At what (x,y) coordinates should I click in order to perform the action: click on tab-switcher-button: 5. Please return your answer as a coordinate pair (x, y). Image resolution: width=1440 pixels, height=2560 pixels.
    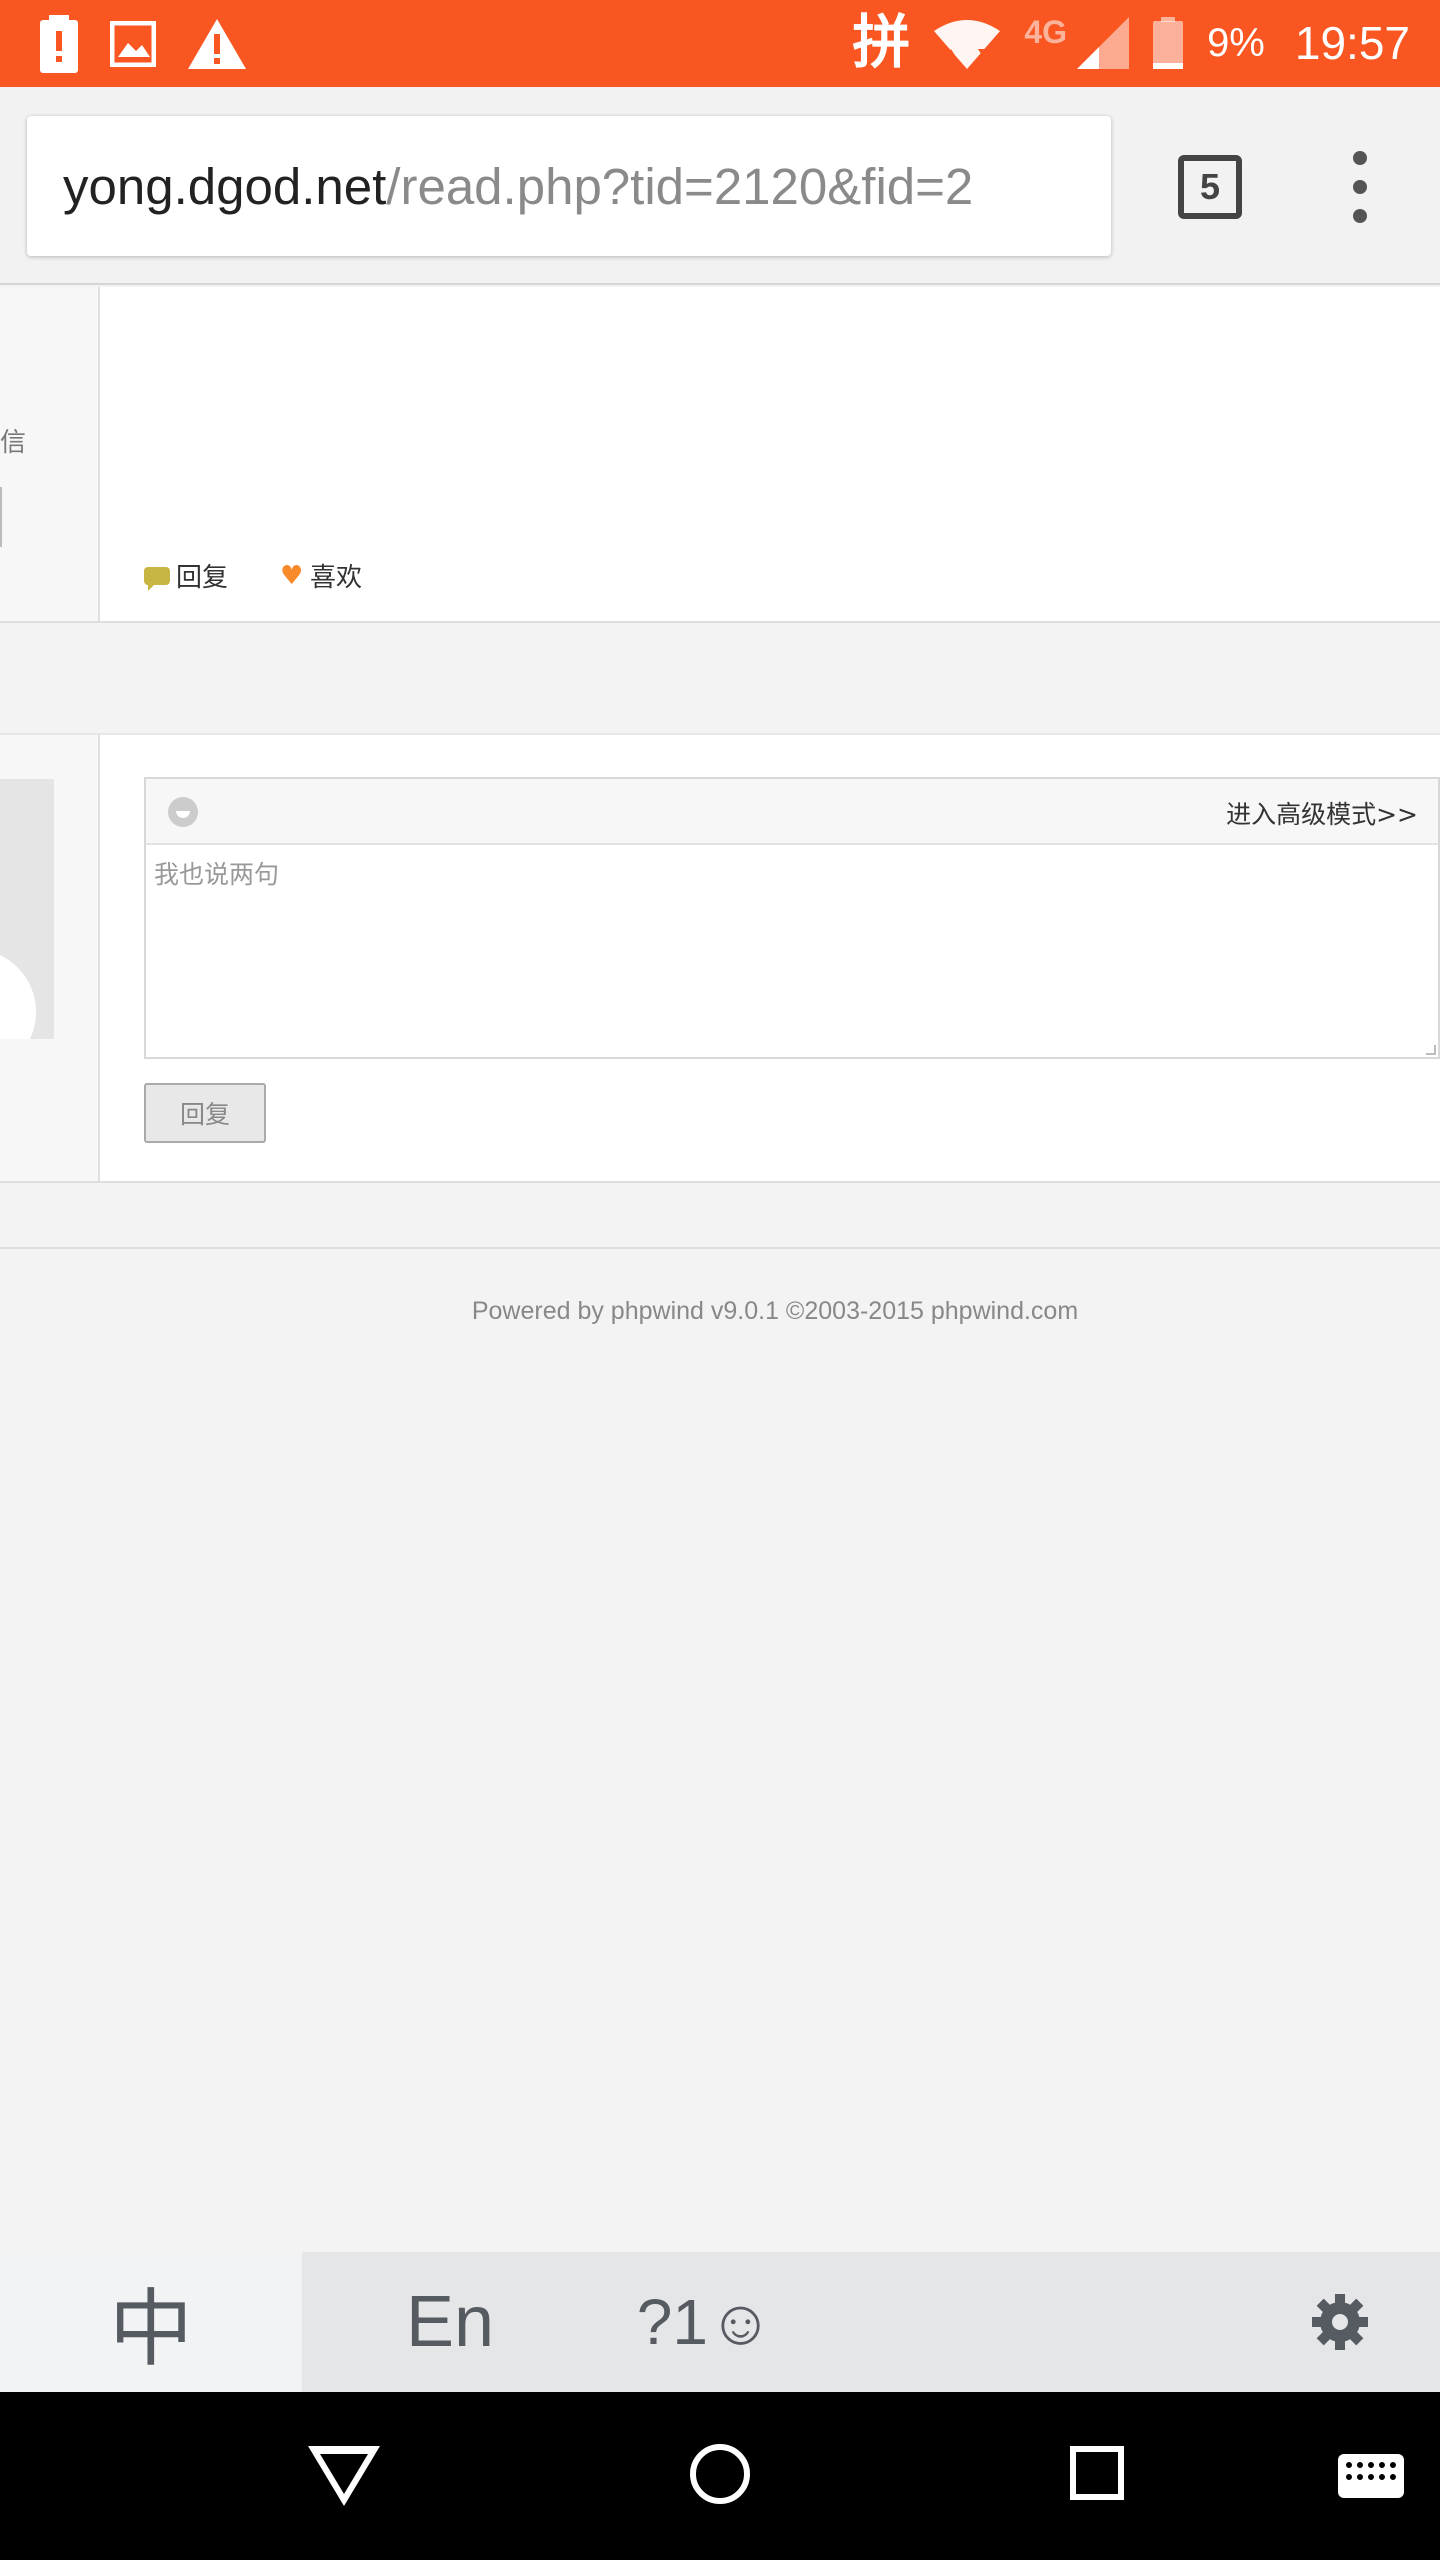
    Looking at the image, I should click on (1210, 187).